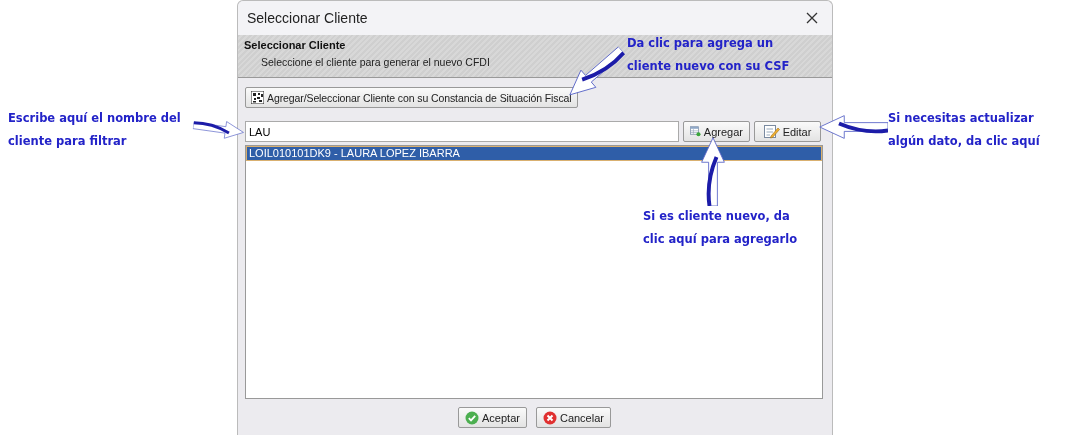  What do you see at coordinates (549, 417) in the screenshot?
I see `cancel-icon` at bounding box center [549, 417].